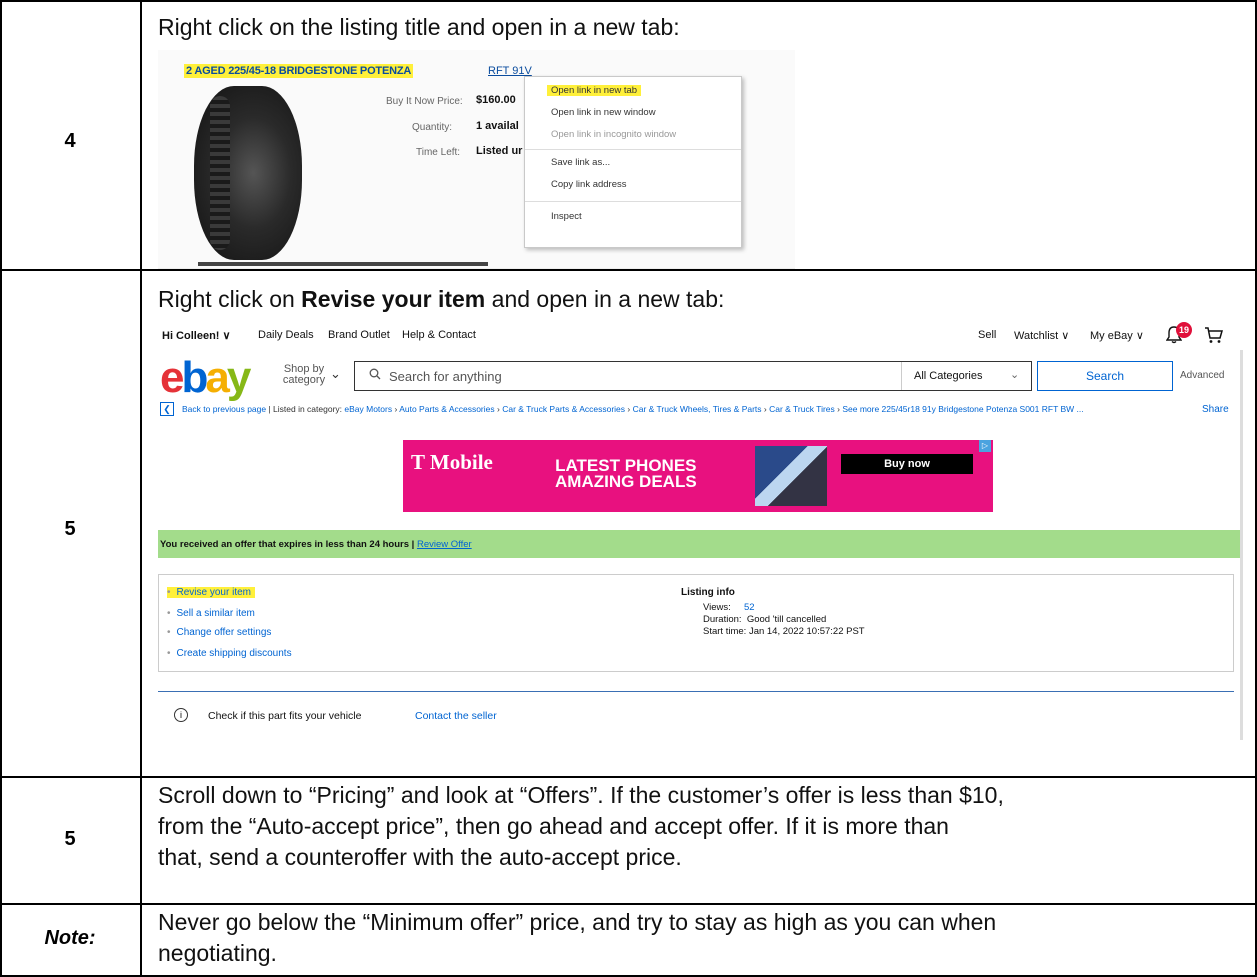 Image resolution: width=1257 pixels, height=977 pixels. I want to click on step-number: 4, so click(70, 141).